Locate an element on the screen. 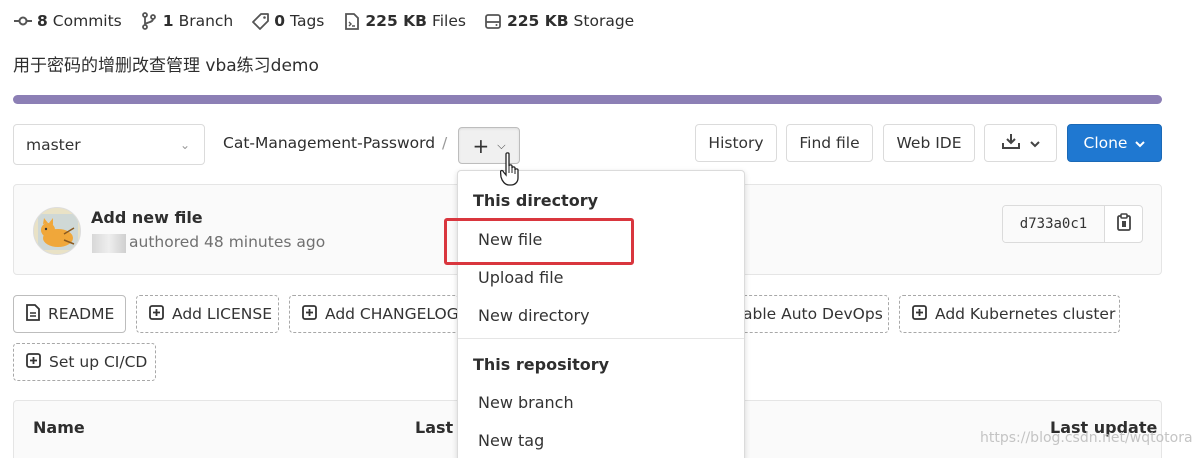 The image size is (1193, 458). branch-dropdown: master ⌄ is located at coordinates (109, 144).